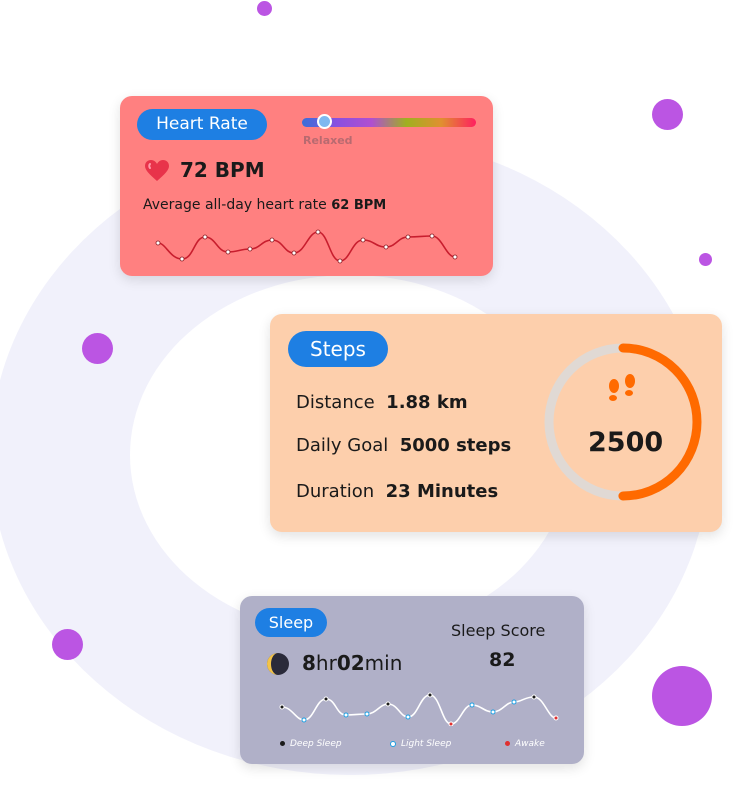 The image size is (734, 791). What do you see at coordinates (278, 664) in the screenshot?
I see `moon-icon` at bounding box center [278, 664].